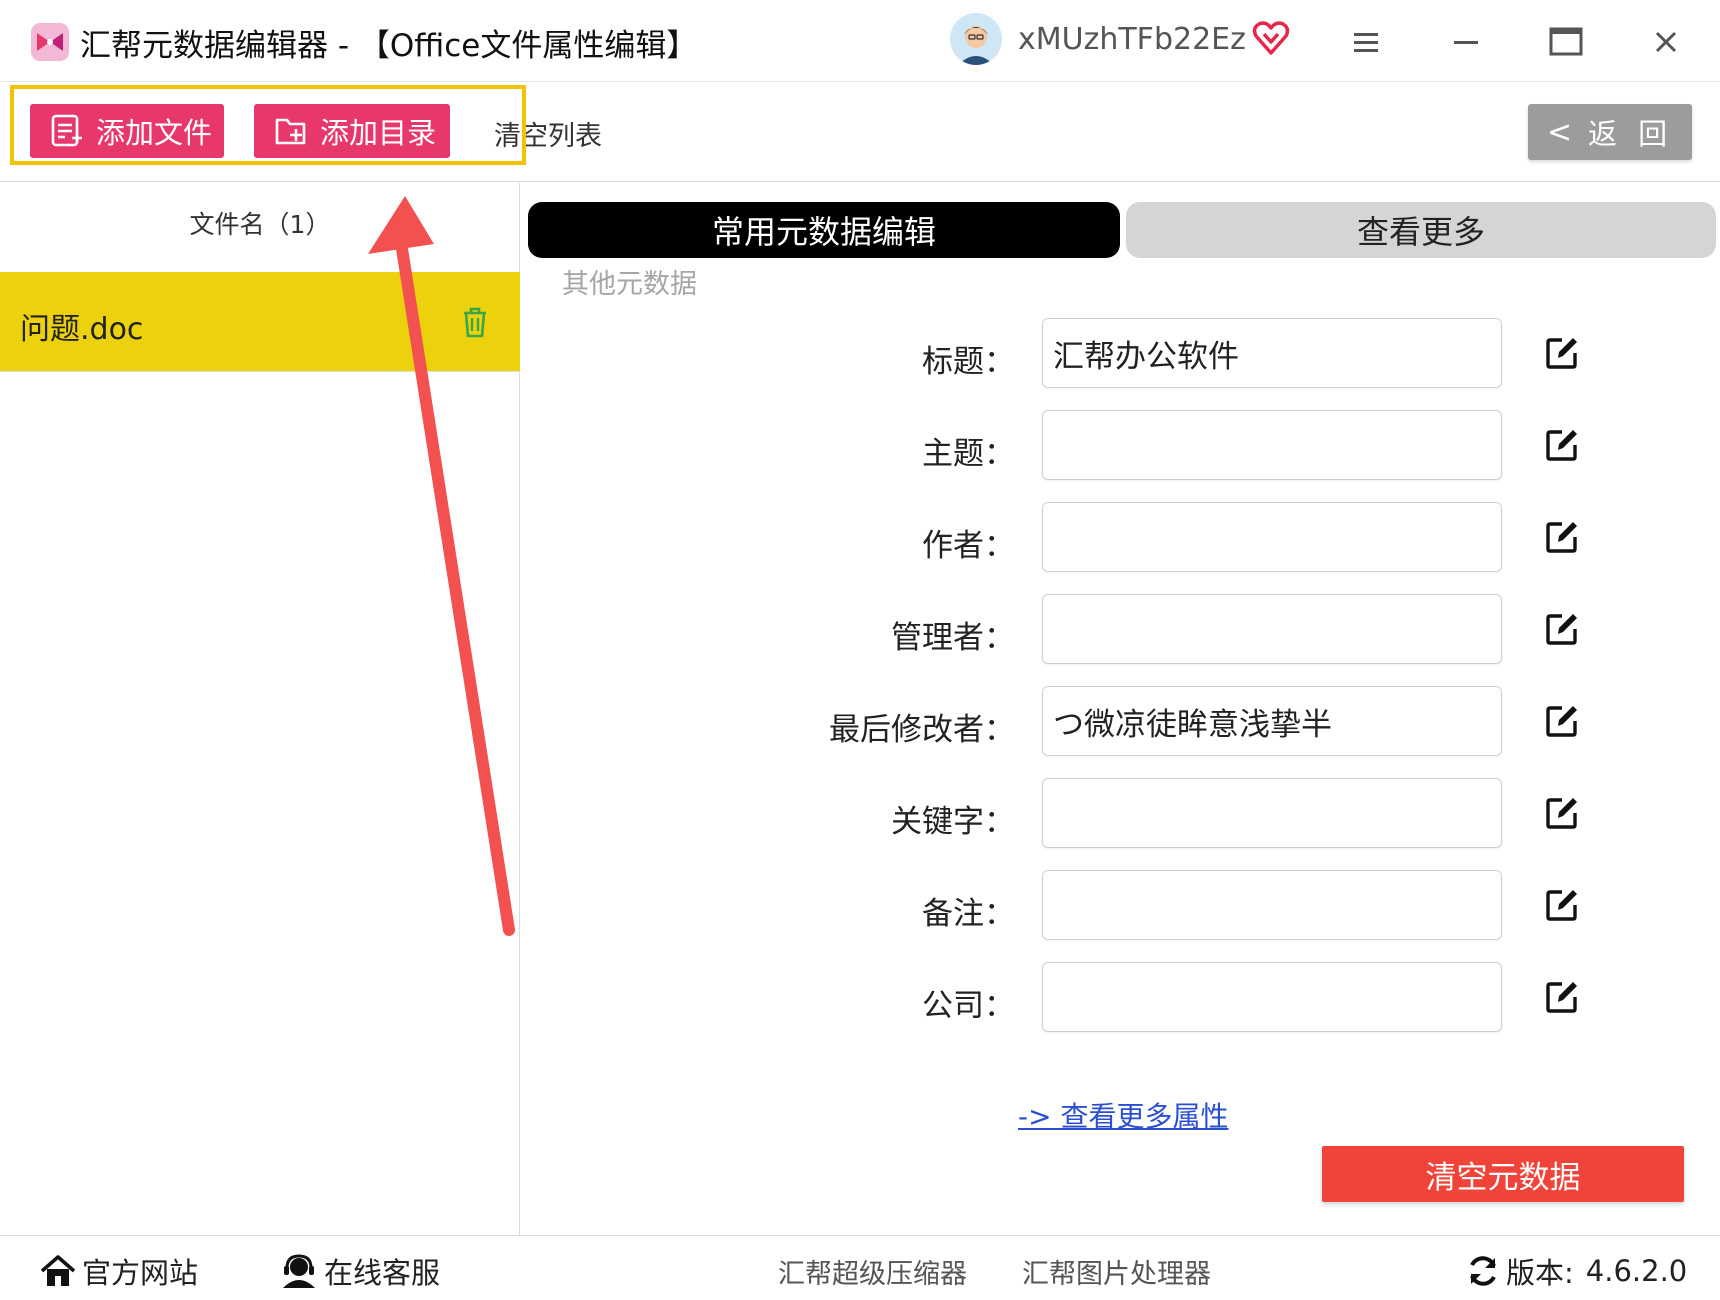  Describe the element at coordinates (1421, 230) in the screenshot. I see `tab-view-more: 查看更多` at that location.